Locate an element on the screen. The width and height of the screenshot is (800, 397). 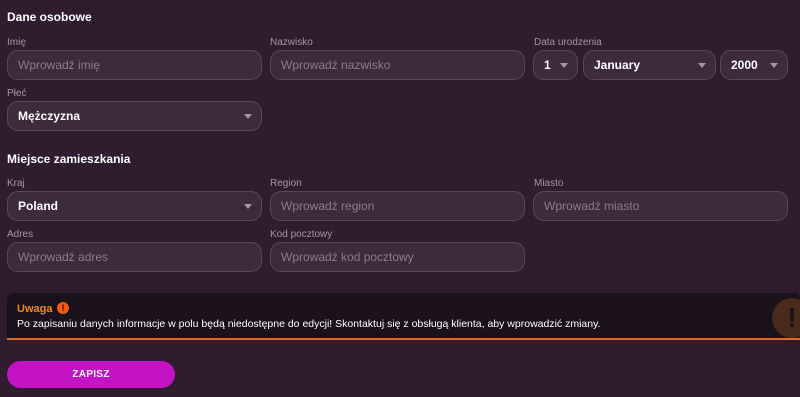
city-input: Wprowadź miasto is located at coordinates (660, 206).